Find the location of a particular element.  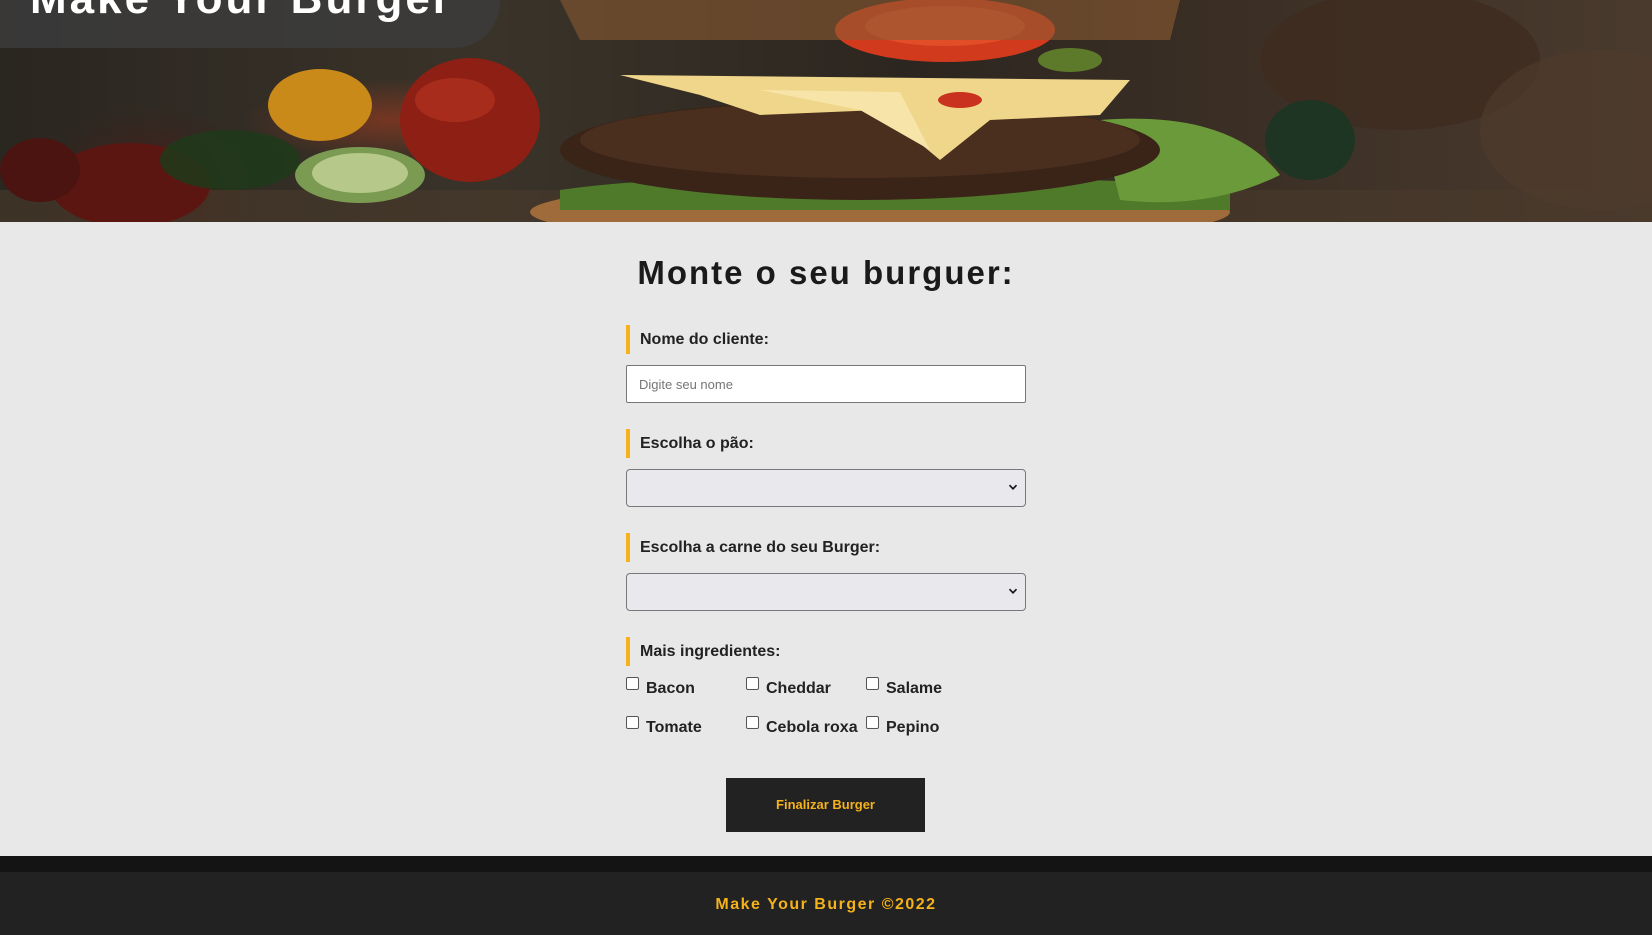

extra-salame: Salame is located at coordinates (926, 686).